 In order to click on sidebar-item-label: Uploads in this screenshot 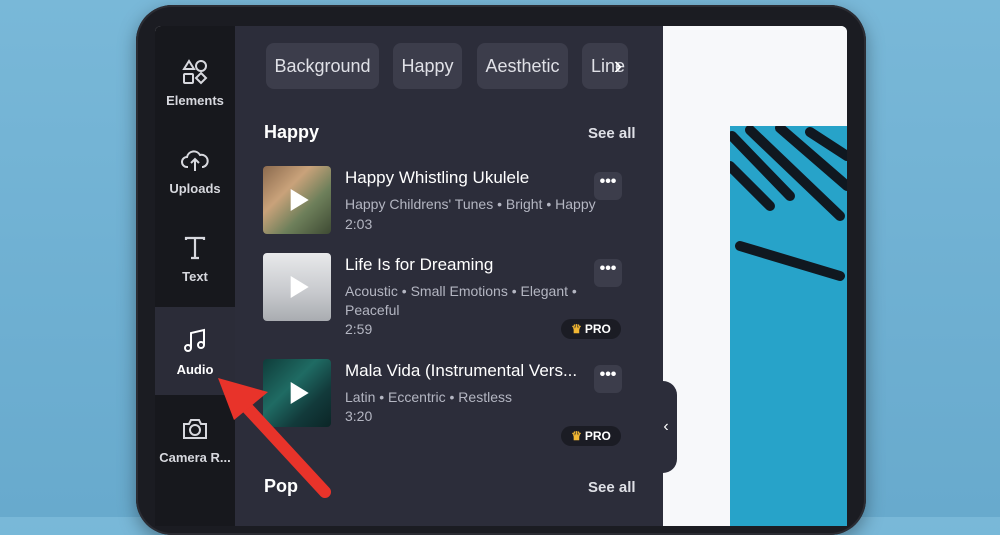, I will do `click(195, 188)`.